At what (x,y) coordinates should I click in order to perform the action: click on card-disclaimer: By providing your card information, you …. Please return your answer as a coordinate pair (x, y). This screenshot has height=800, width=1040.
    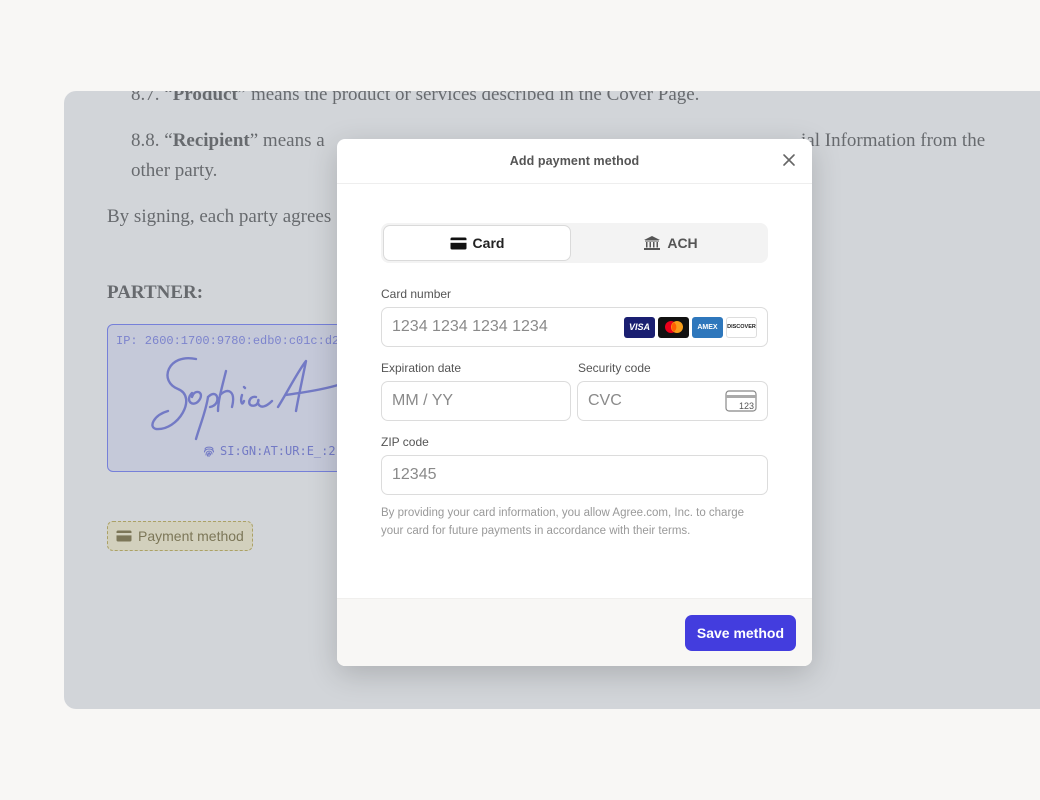
    Looking at the image, I should click on (563, 522).